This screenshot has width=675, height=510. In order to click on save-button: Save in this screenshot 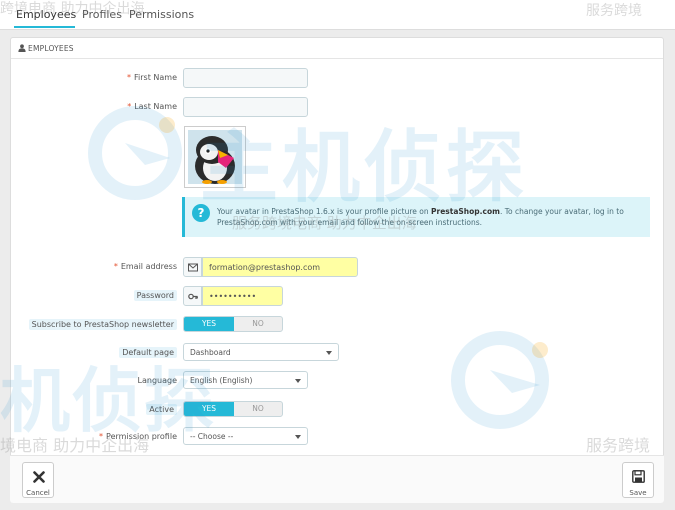, I will do `click(638, 480)`.